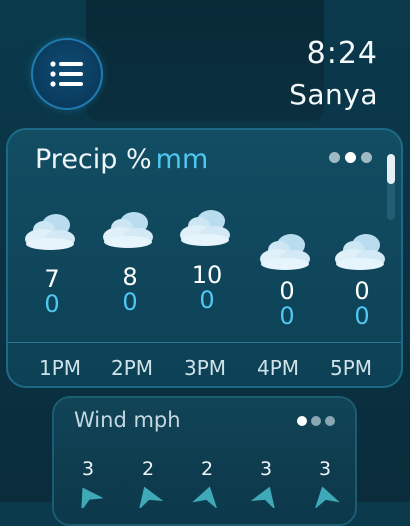 The height and width of the screenshot is (526, 410). I want to click on divider, so click(204, 342).